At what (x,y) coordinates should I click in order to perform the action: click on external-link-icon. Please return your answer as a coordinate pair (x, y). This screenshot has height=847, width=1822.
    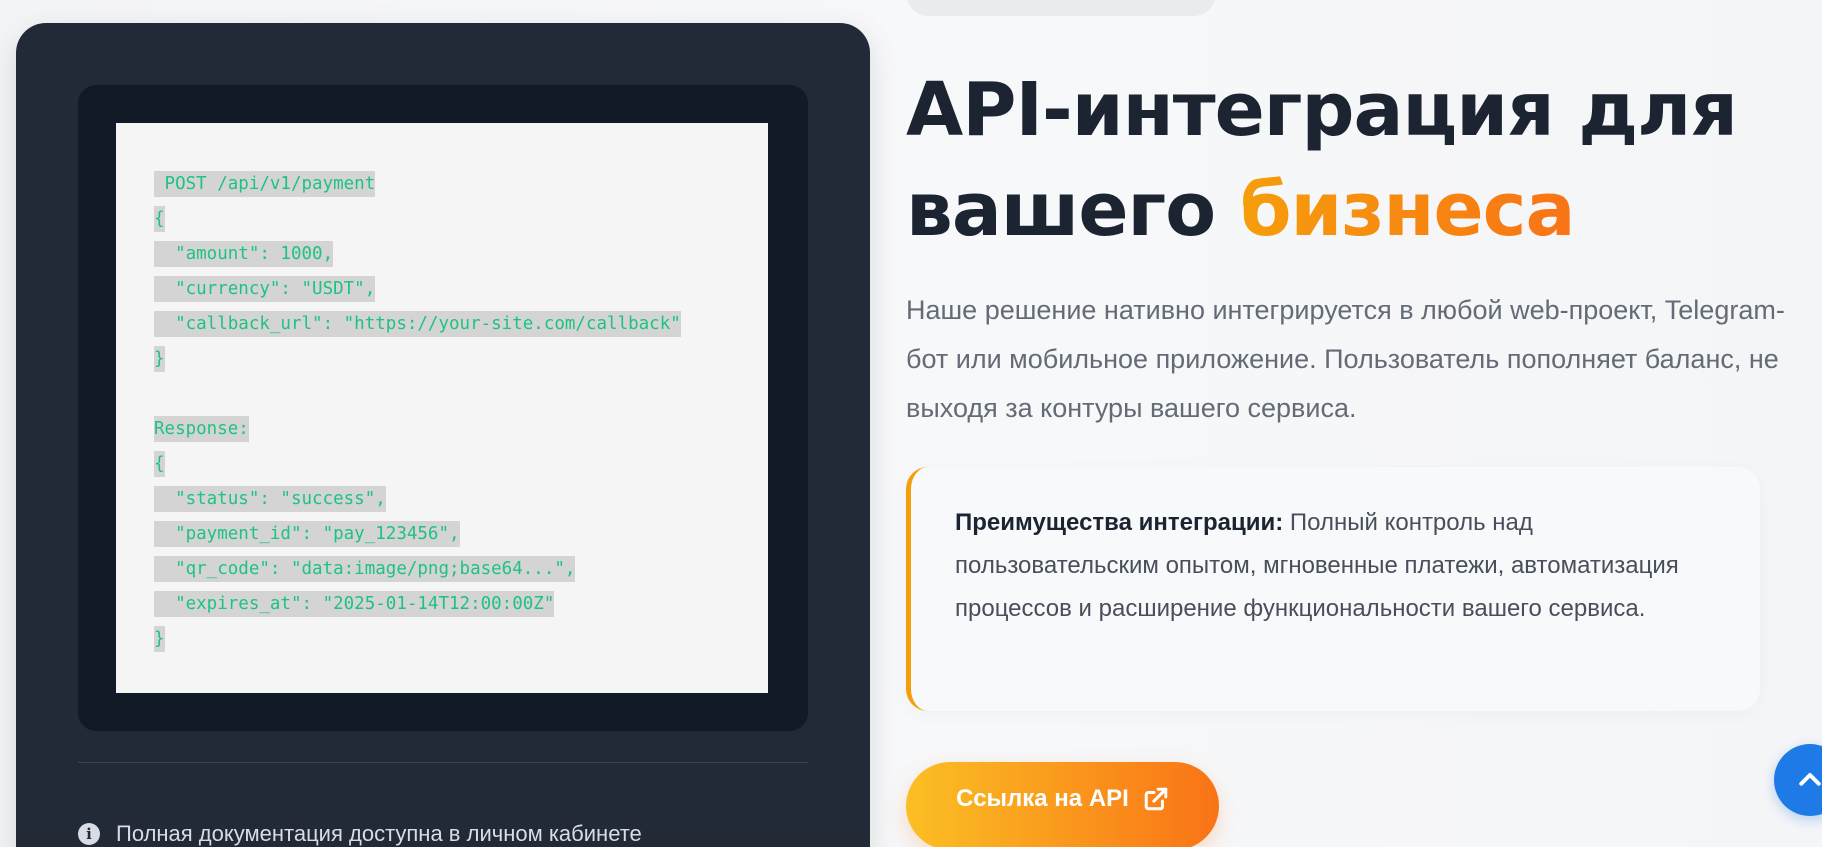
    Looking at the image, I should click on (1156, 799).